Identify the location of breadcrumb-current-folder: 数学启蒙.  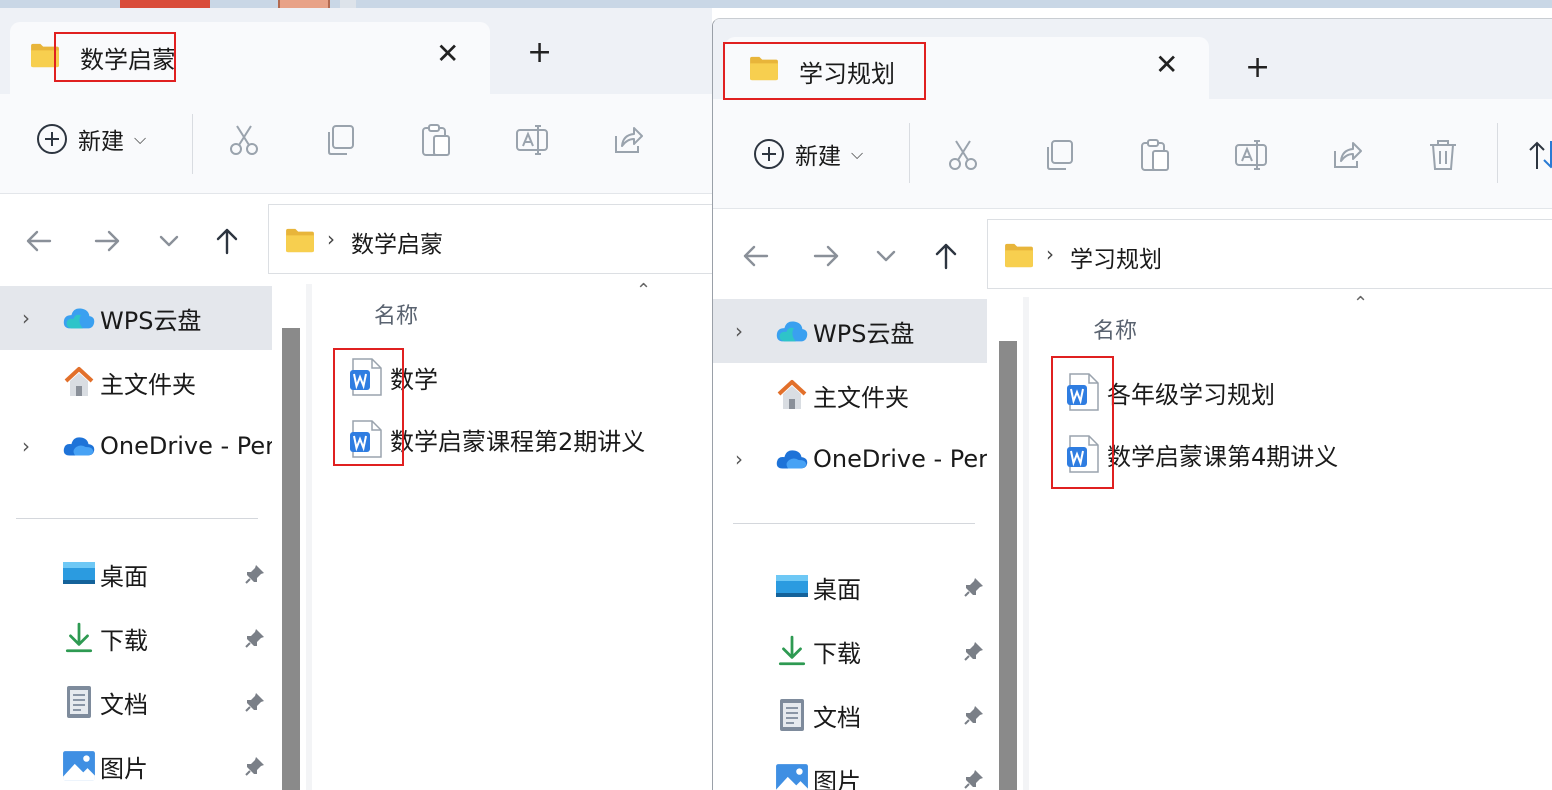
(397, 242).